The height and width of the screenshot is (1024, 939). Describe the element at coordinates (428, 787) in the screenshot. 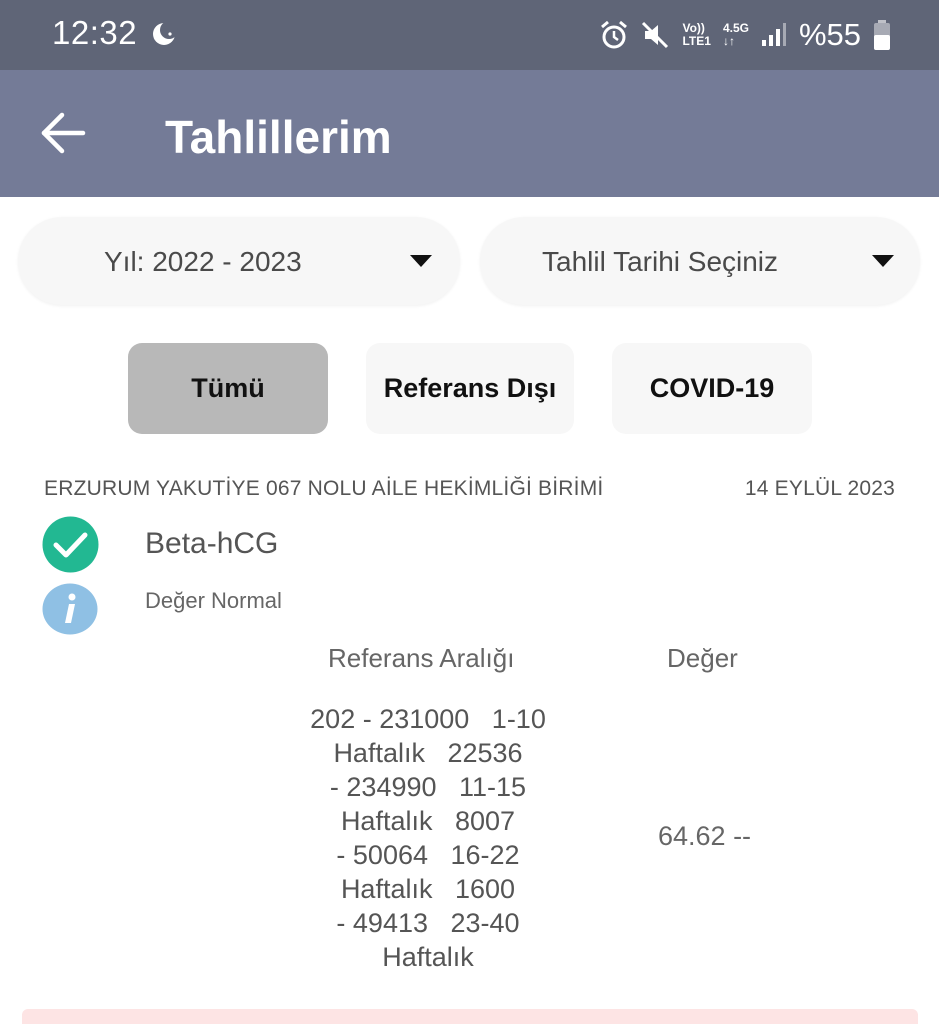

I see `reference-range-line: - 234990 11-15` at that location.